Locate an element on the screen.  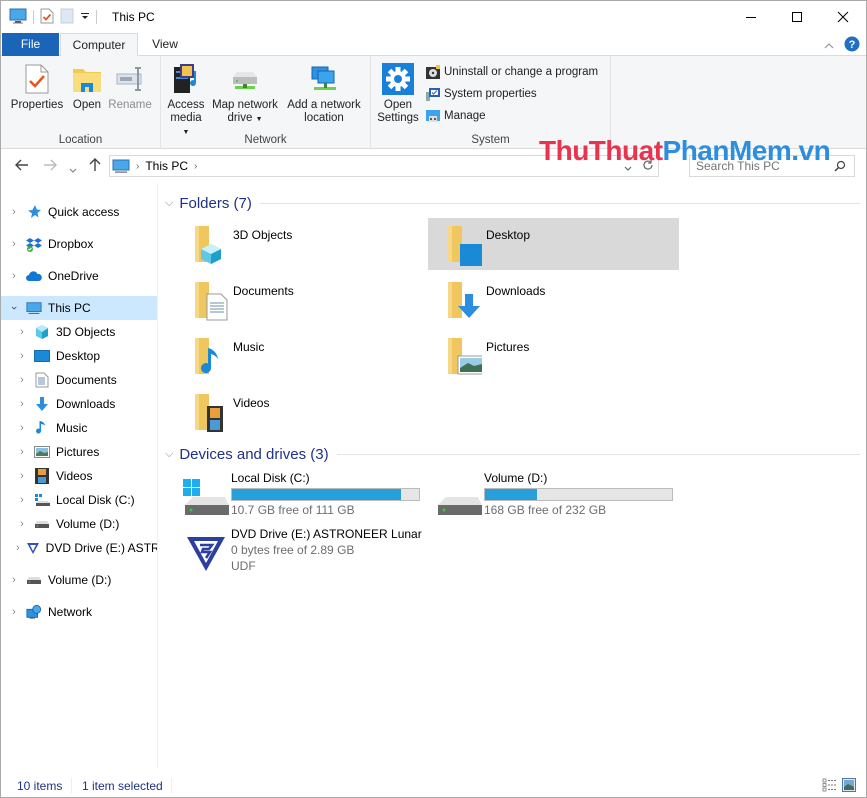
sidebar-item-desktop: › Desktop is located at coordinates (79, 356).